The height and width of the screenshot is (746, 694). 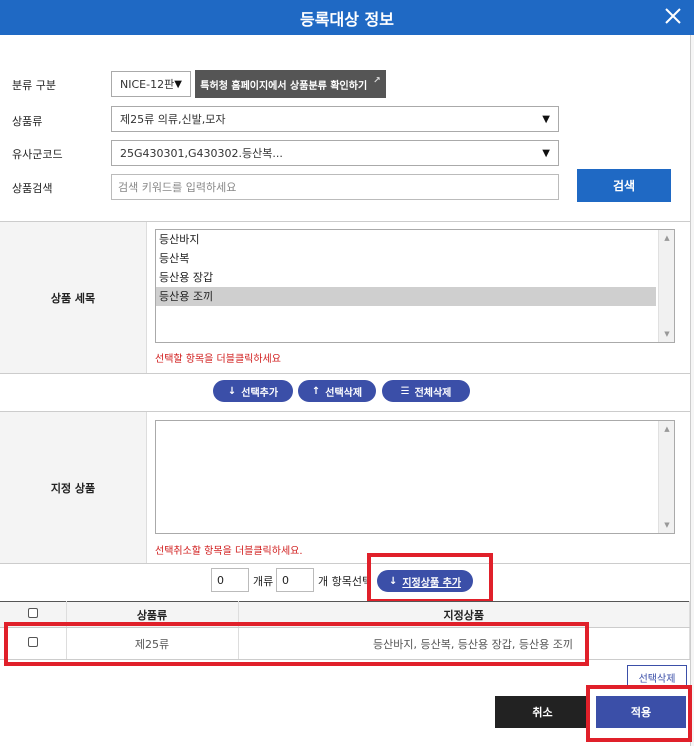 I want to click on table-header-row: 상품류 지정상품, so click(x=345, y=614).